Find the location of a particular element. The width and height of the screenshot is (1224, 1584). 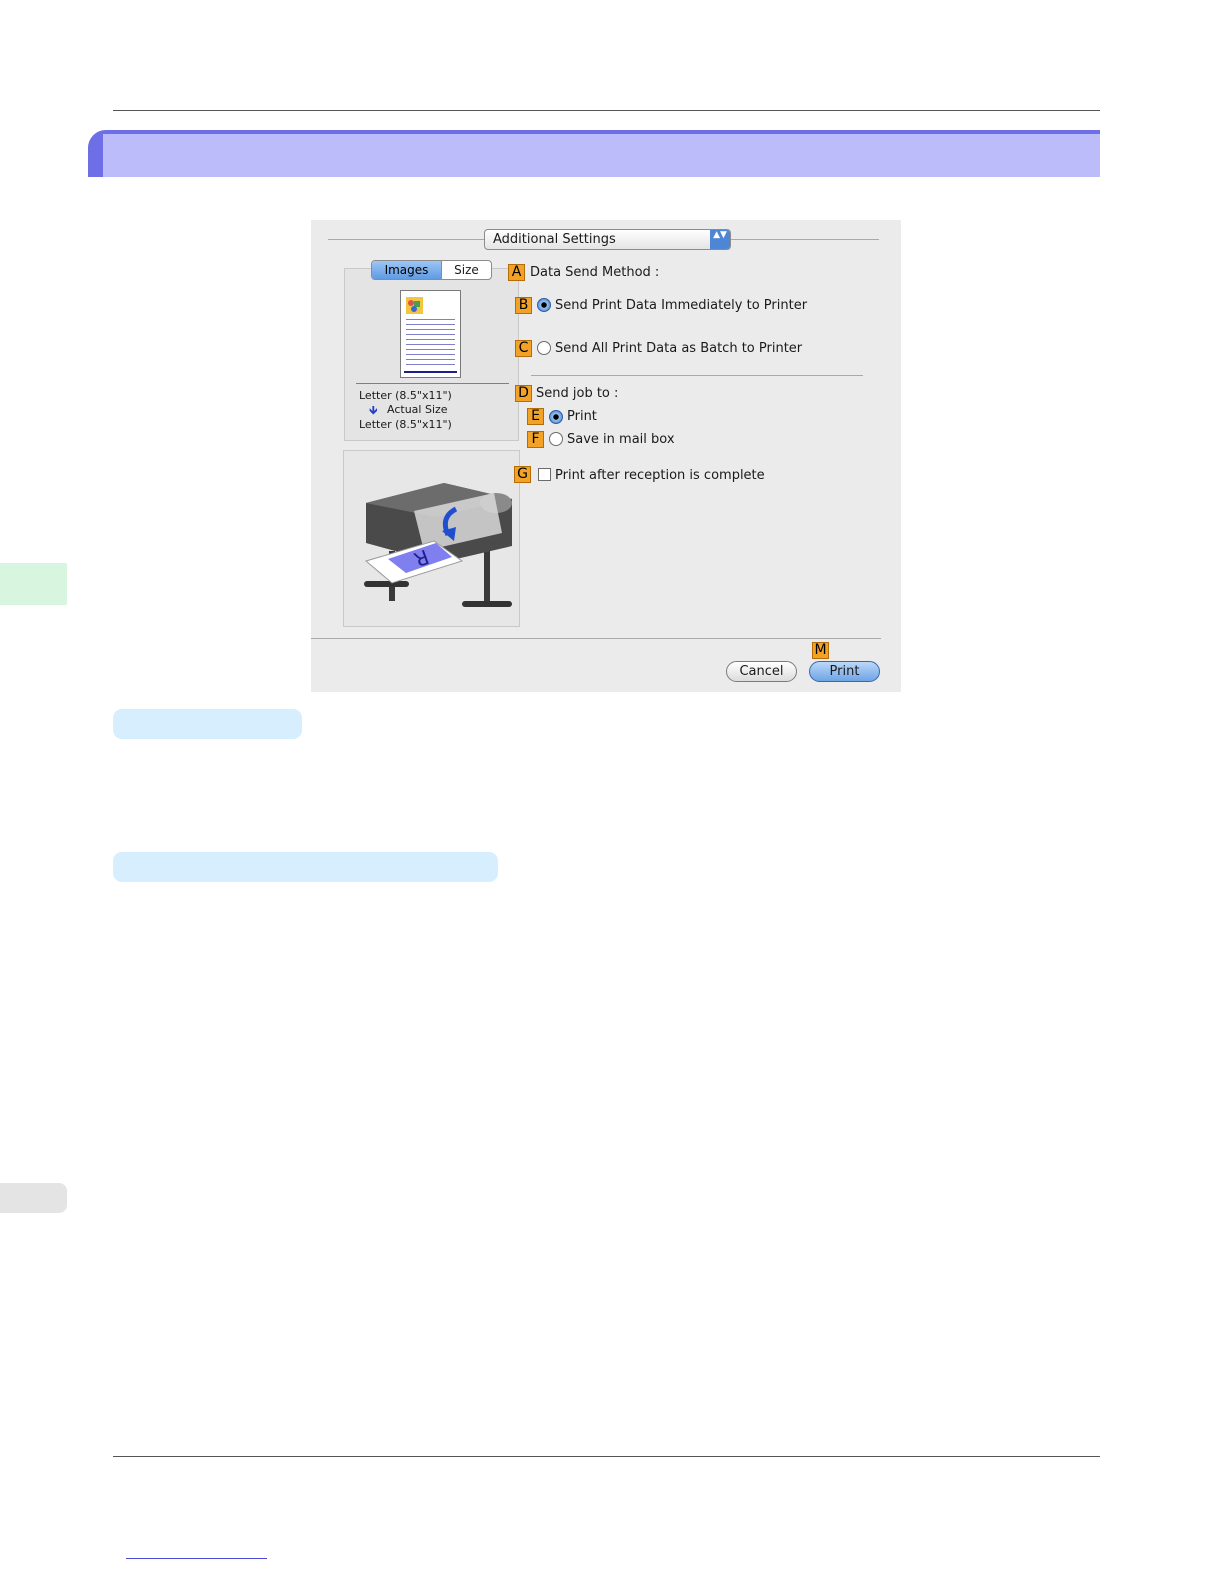

callout-marker-e: E is located at coordinates (535, 416).